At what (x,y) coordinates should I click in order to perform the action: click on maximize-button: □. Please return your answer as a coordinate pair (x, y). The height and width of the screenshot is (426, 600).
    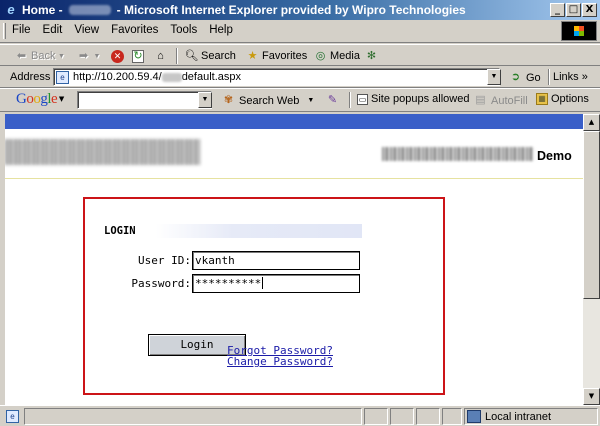
    Looking at the image, I should click on (573, 10).